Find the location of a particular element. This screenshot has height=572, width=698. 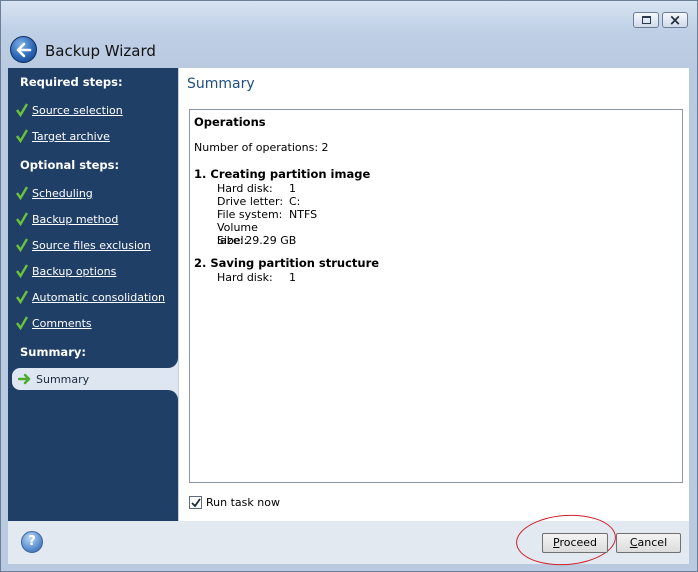

sidebar-item-summary: Summary is located at coordinates (95, 379).